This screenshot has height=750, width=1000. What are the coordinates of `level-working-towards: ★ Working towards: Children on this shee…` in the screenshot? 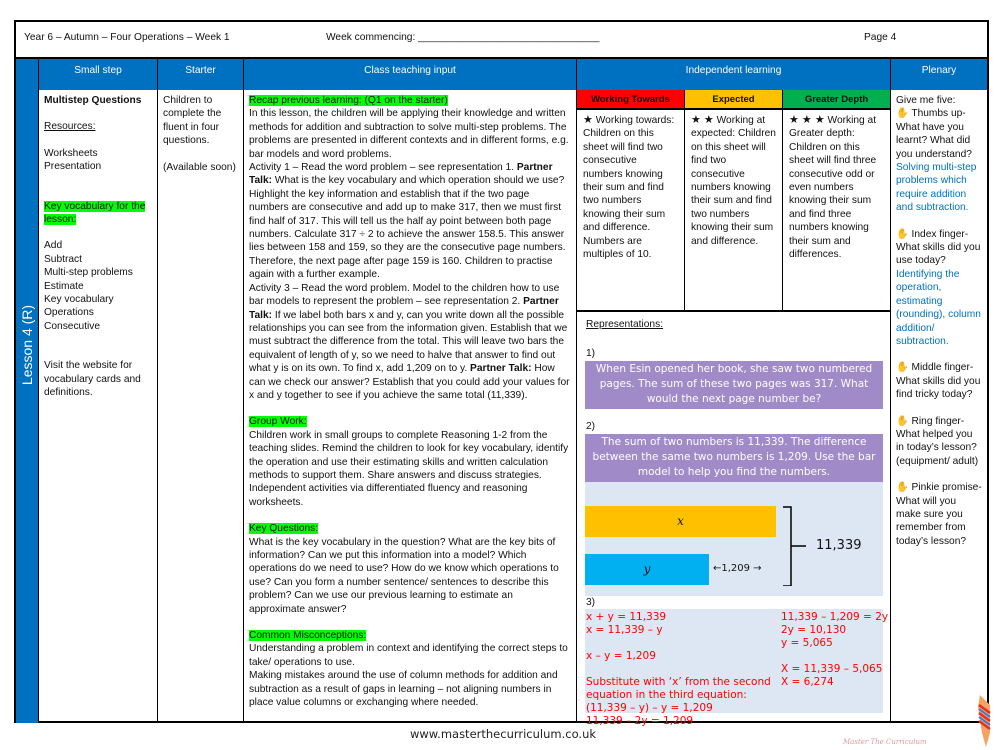 It's located at (630, 210).